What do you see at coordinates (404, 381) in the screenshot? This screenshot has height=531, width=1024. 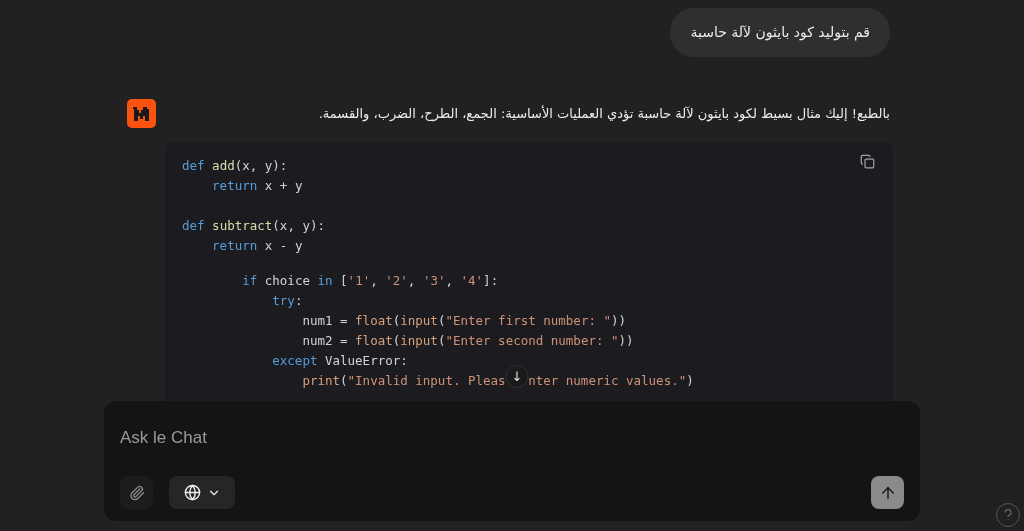 I see `code-line: print("Invalid input. Pleas` at bounding box center [404, 381].